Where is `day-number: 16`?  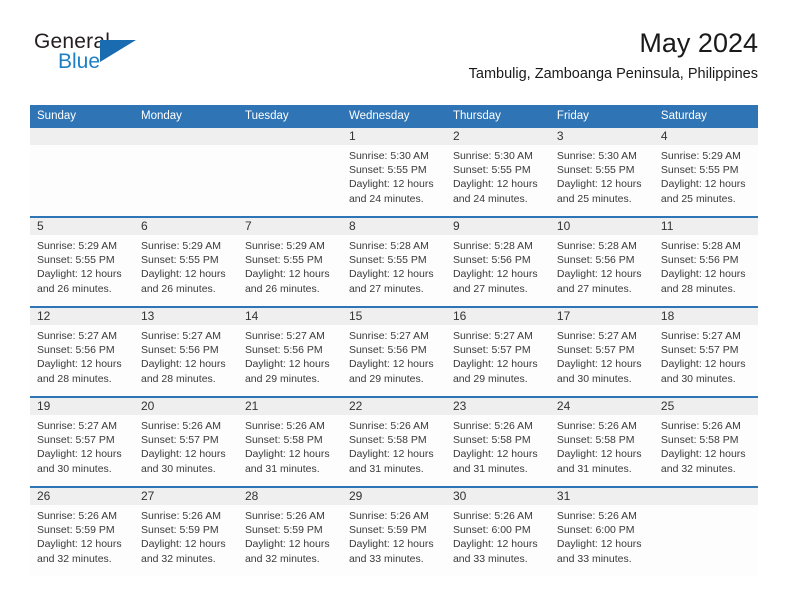 day-number: 16 is located at coordinates (497, 316).